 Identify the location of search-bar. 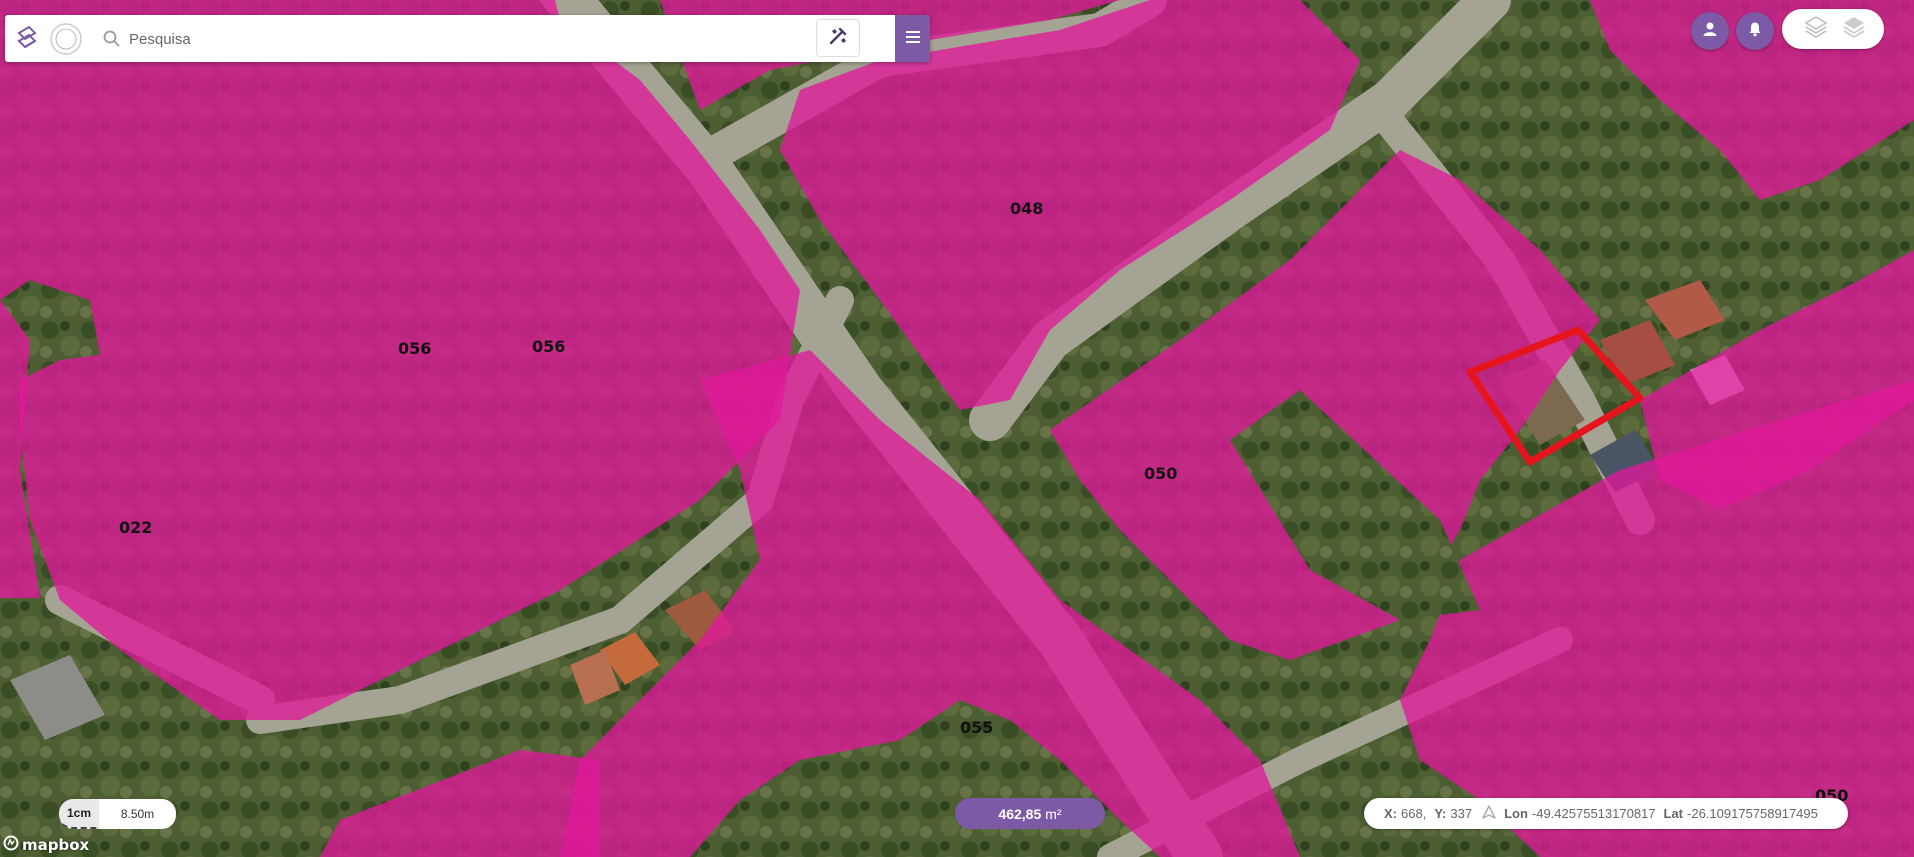
(467, 38).